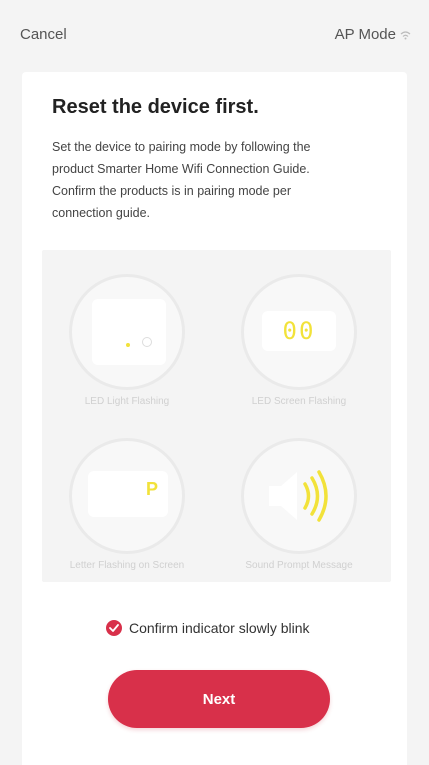 The height and width of the screenshot is (765, 429). Describe the element at coordinates (127, 565) in the screenshot. I see `illustration-label: Letter Flashing on Screen` at that location.